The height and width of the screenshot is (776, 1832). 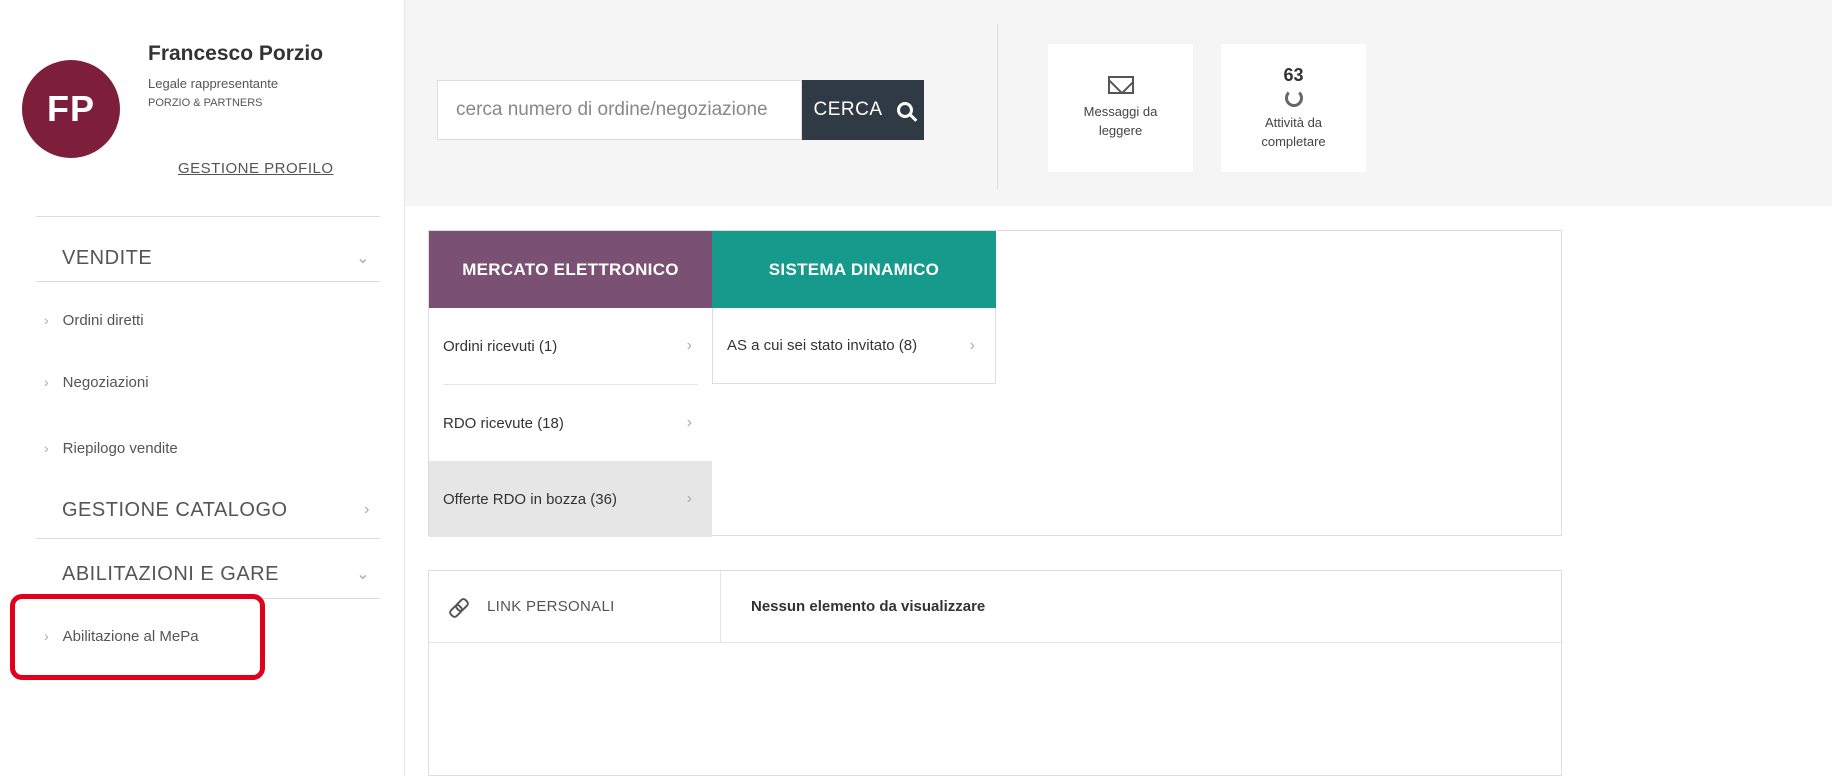 I want to click on sidebar-item-label: Riepilogo vendite, so click(x=120, y=448).